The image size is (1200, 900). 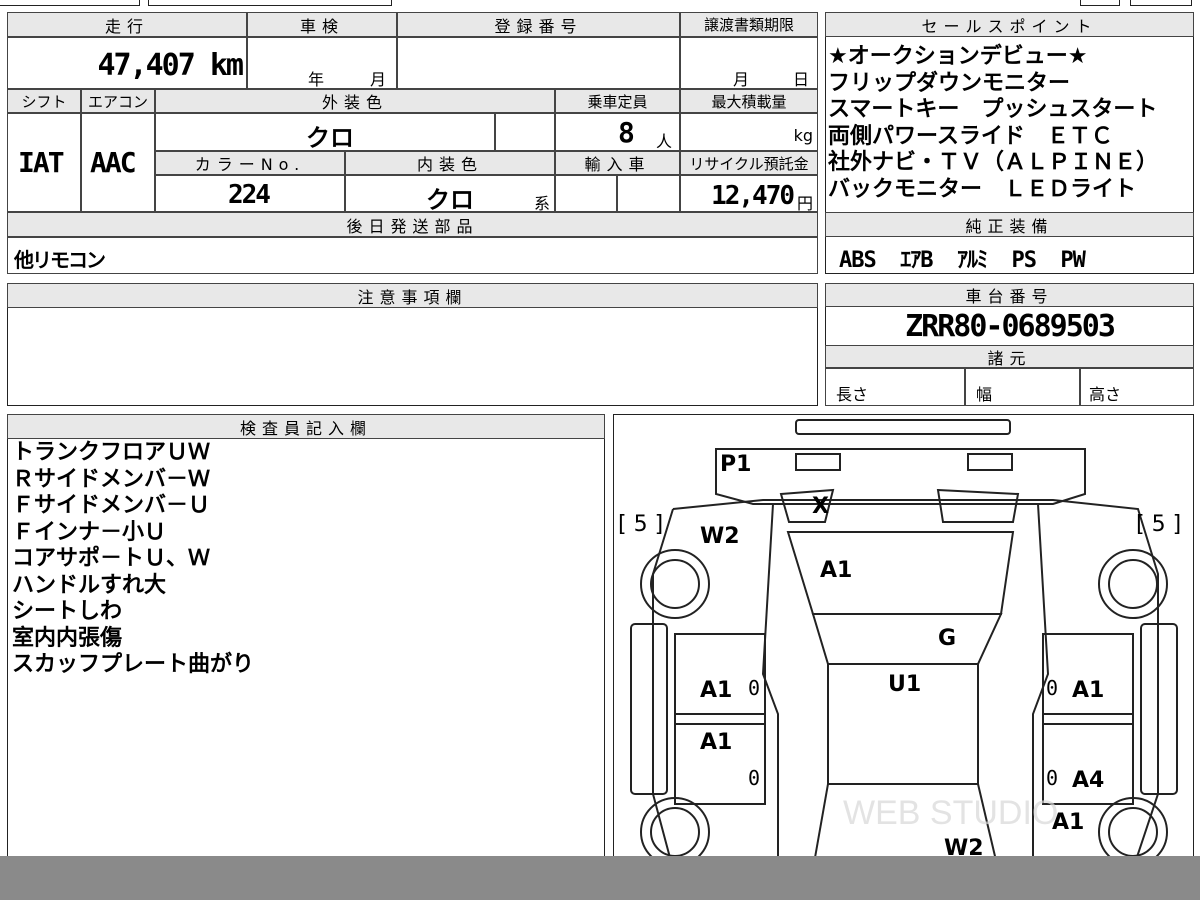 I want to click on left-grade-label: [ 5 ], so click(x=641, y=524).